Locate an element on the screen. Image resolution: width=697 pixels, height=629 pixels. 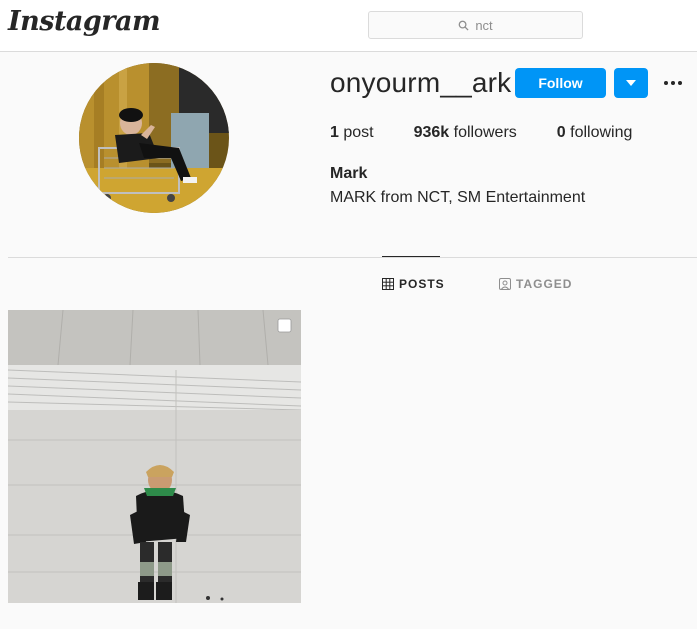
caret-down-icon is located at coordinates (631, 83).